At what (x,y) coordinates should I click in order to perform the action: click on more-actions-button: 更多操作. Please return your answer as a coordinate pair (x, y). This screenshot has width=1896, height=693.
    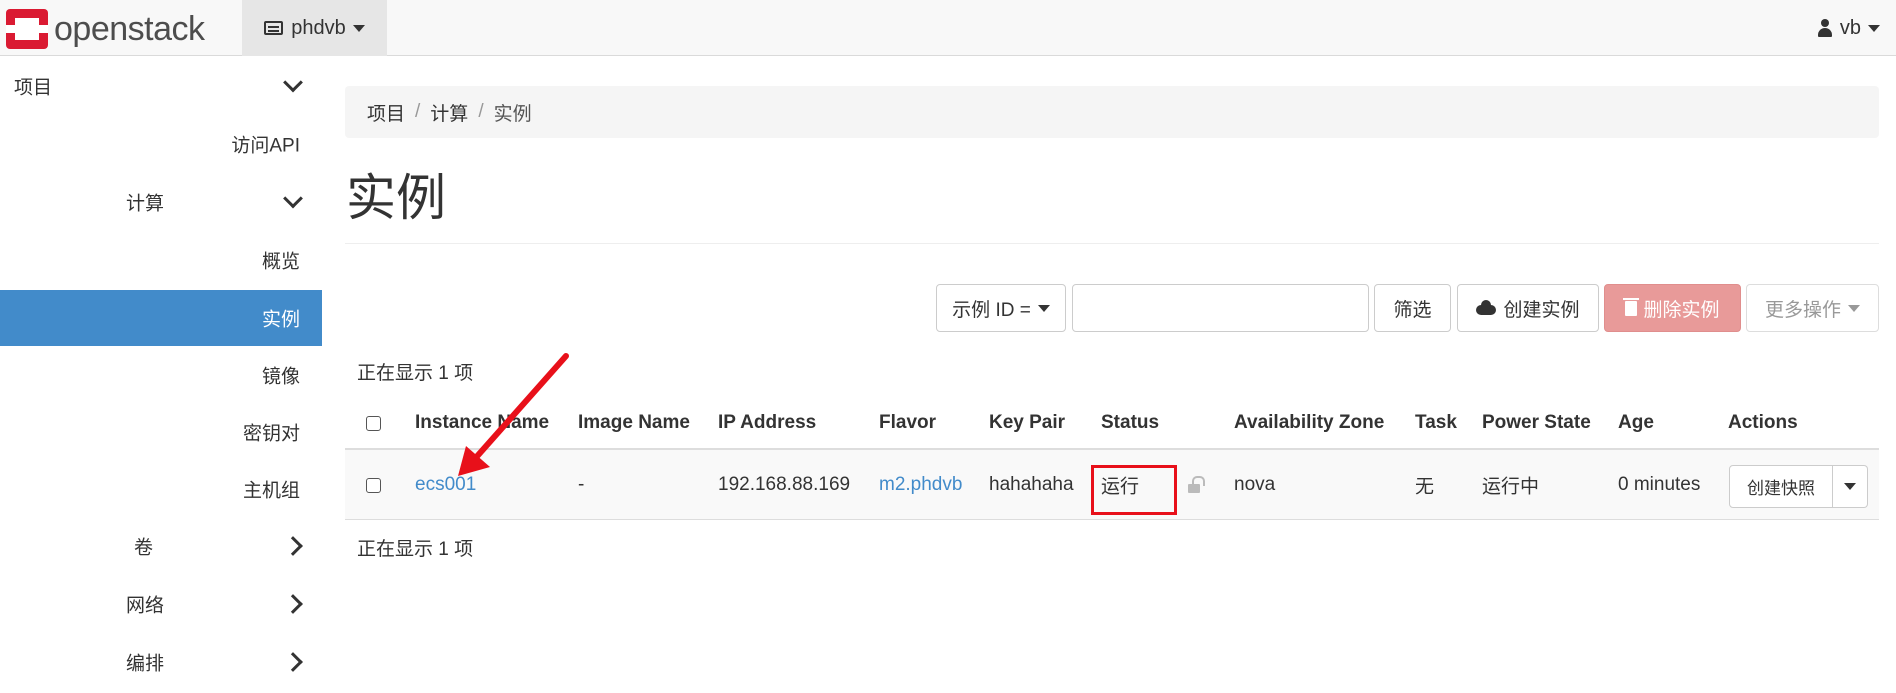
    Looking at the image, I should click on (1812, 308).